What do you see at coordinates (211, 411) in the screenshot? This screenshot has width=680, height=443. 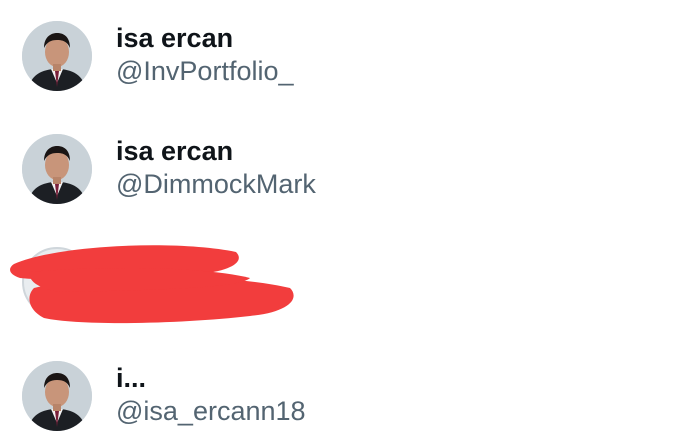 I see `username-handle: @isa_ercann18` at bounding box center [211, 411].